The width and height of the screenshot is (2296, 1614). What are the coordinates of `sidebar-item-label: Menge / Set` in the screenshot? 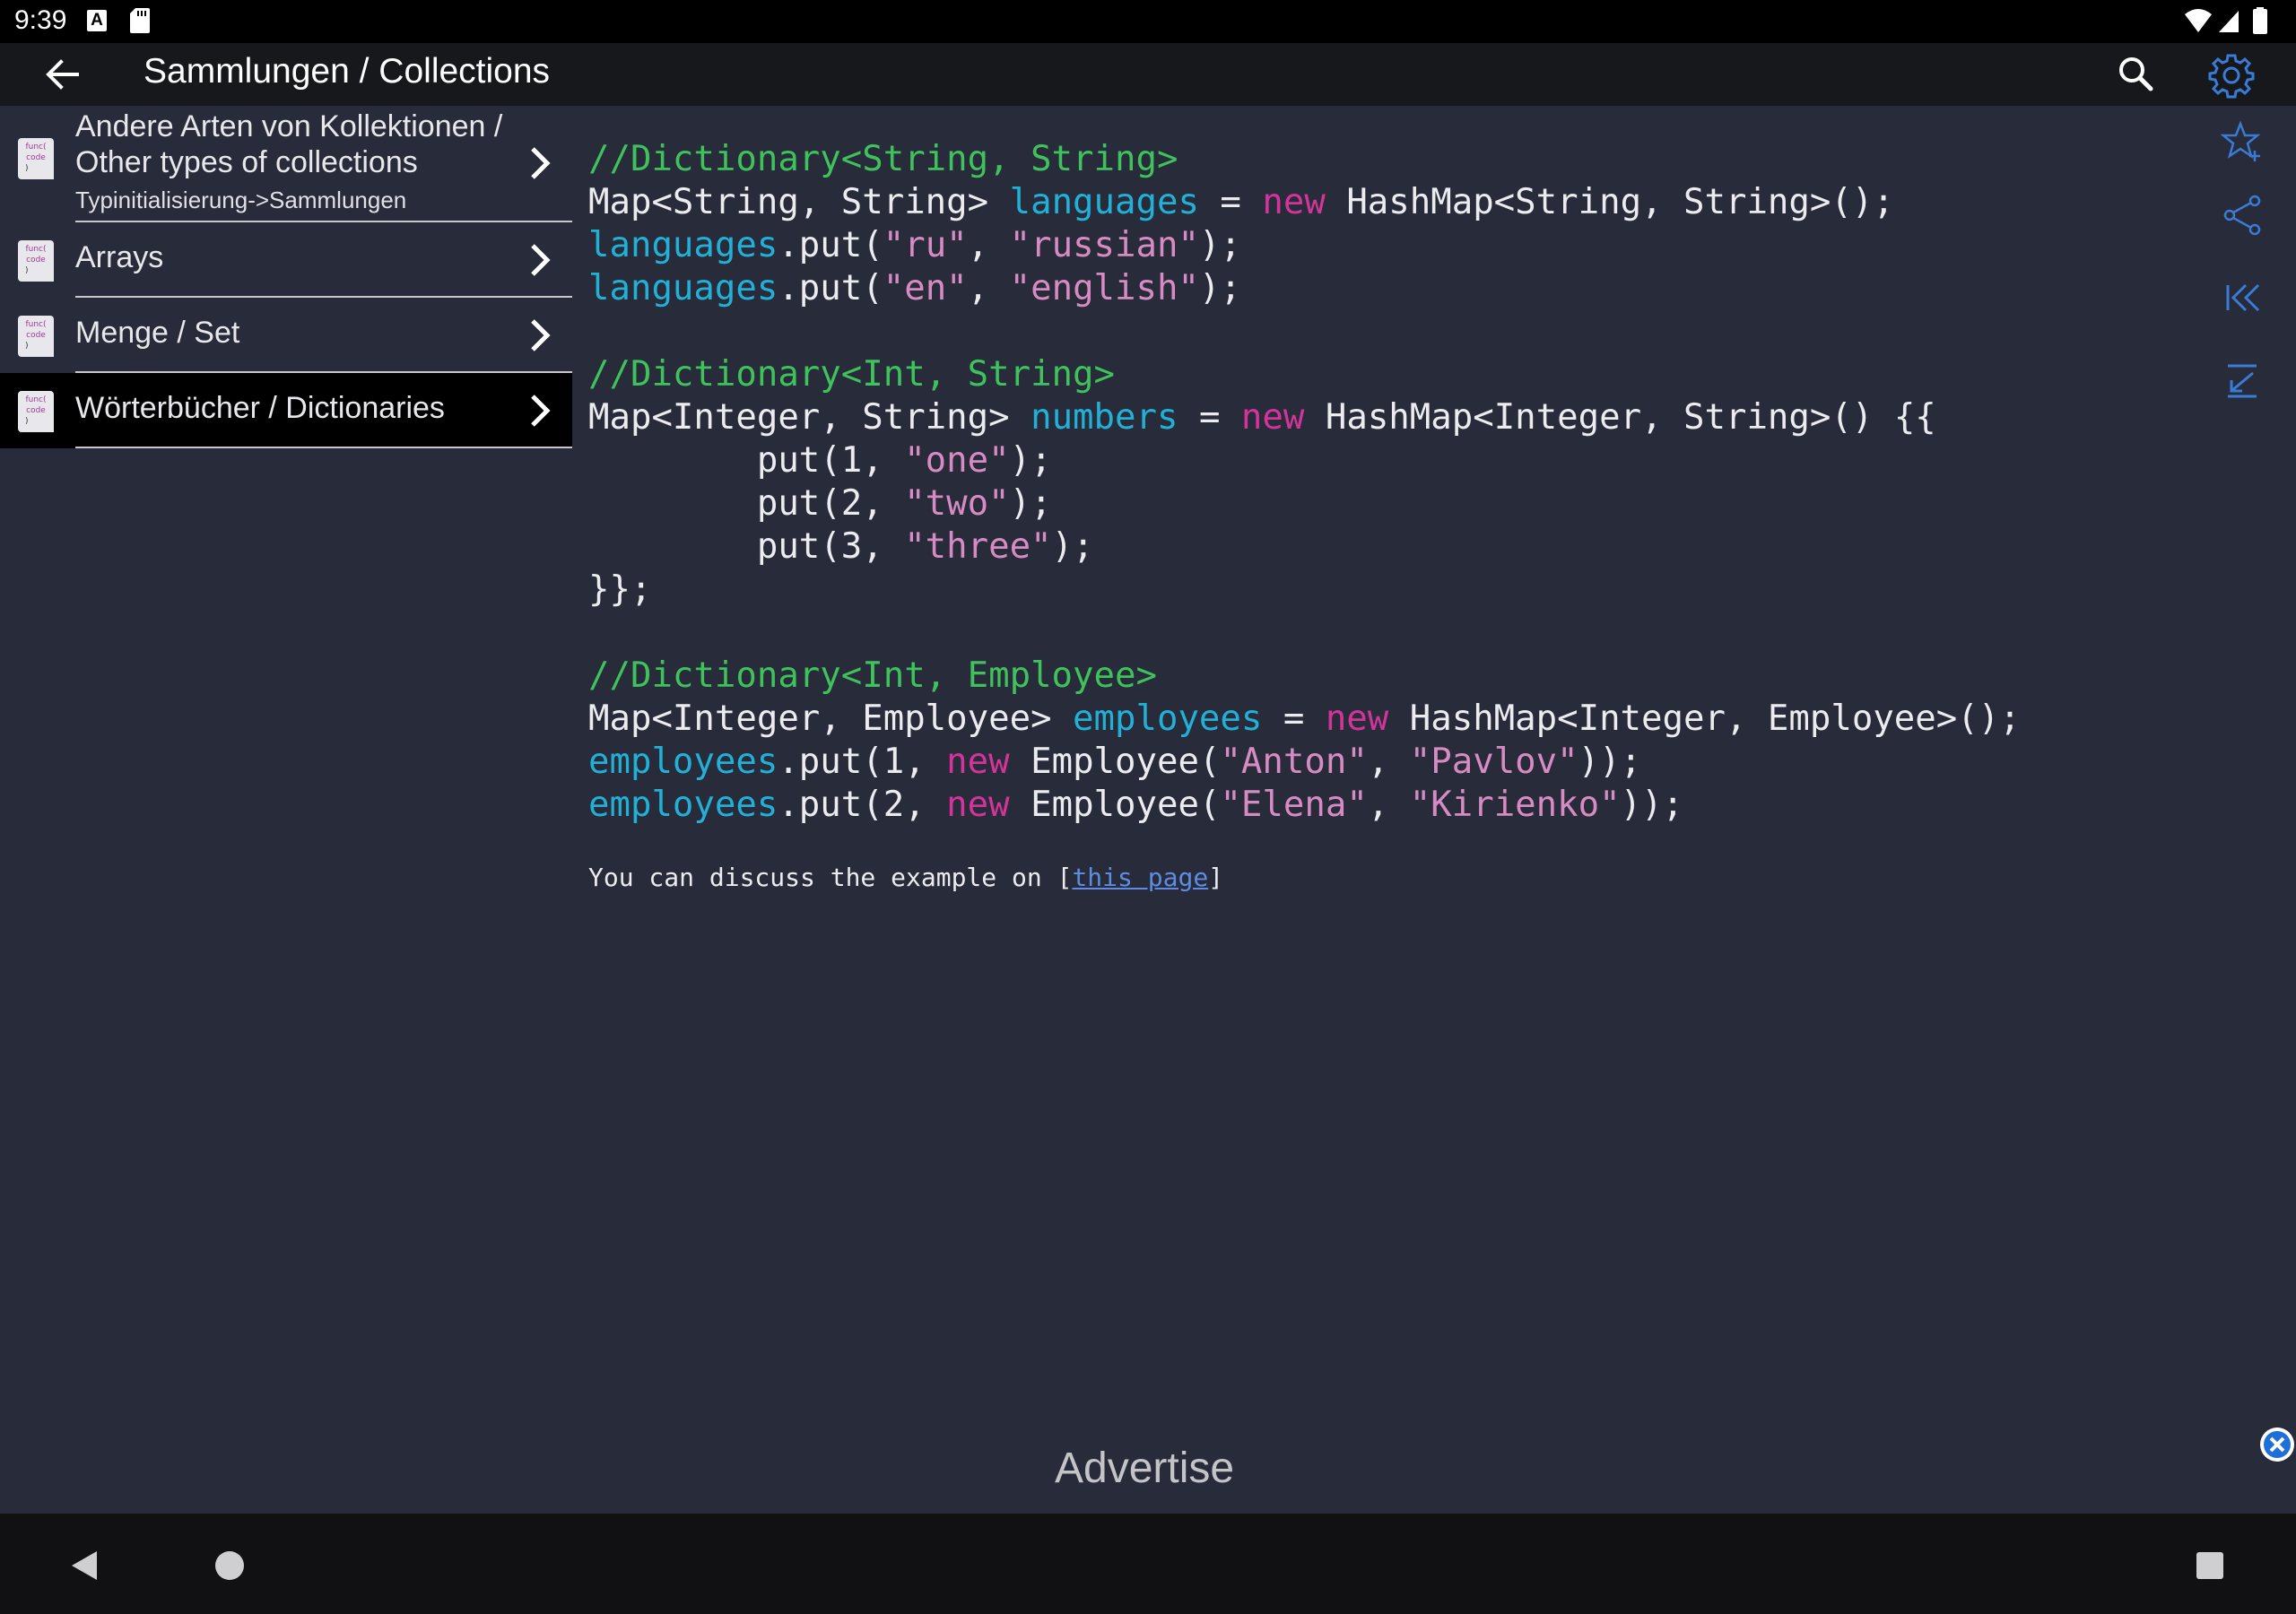 It's located at (157, 333).